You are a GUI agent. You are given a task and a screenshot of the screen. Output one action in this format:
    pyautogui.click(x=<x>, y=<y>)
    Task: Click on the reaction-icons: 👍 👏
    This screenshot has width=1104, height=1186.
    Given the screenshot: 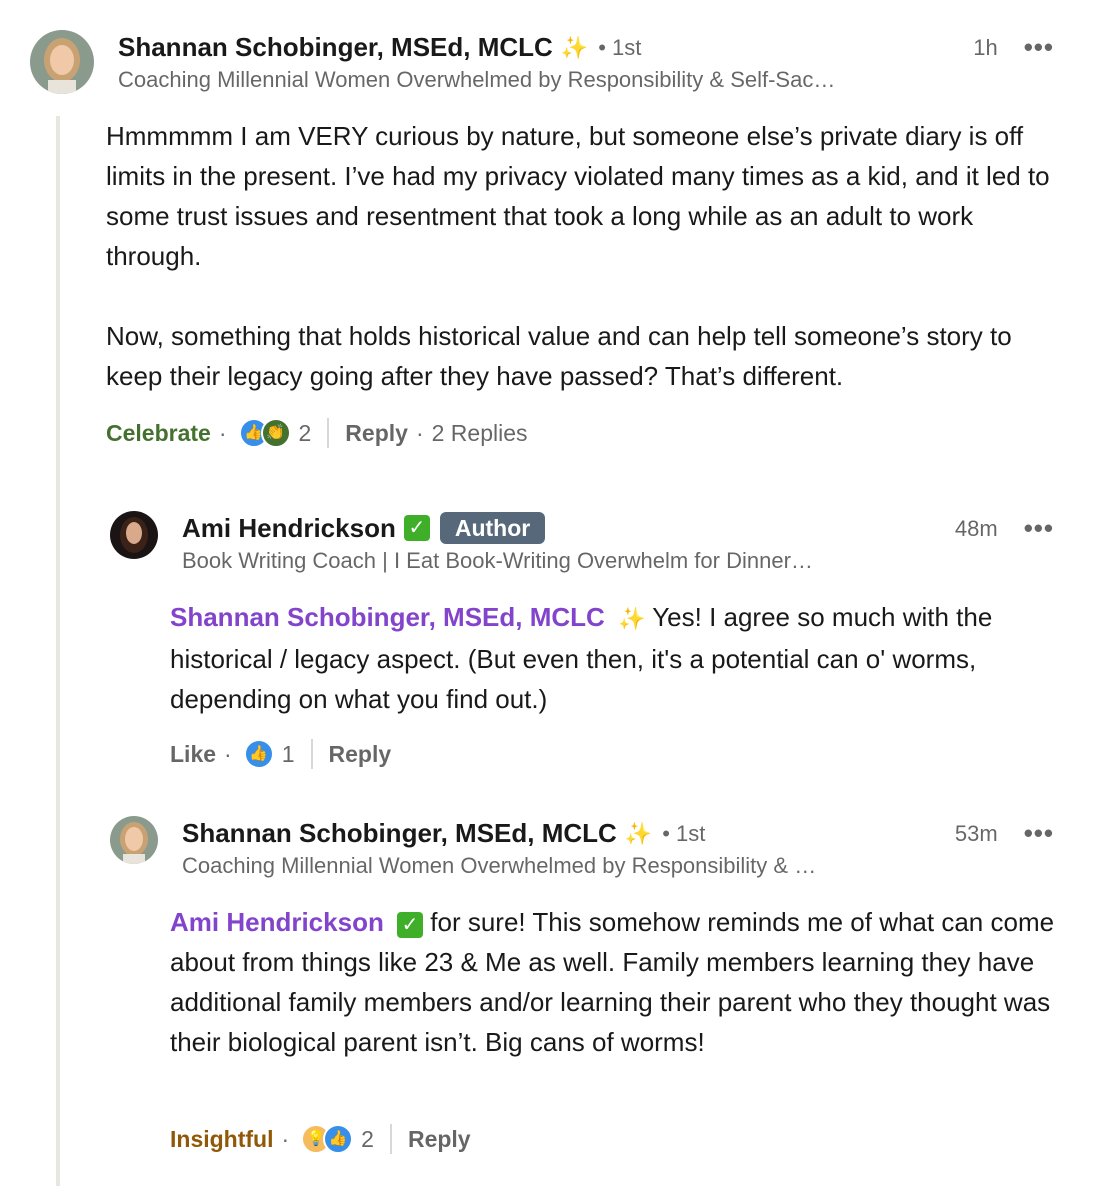 What is the action you would take?
    pyautogui.click(x=264, y=433)
    